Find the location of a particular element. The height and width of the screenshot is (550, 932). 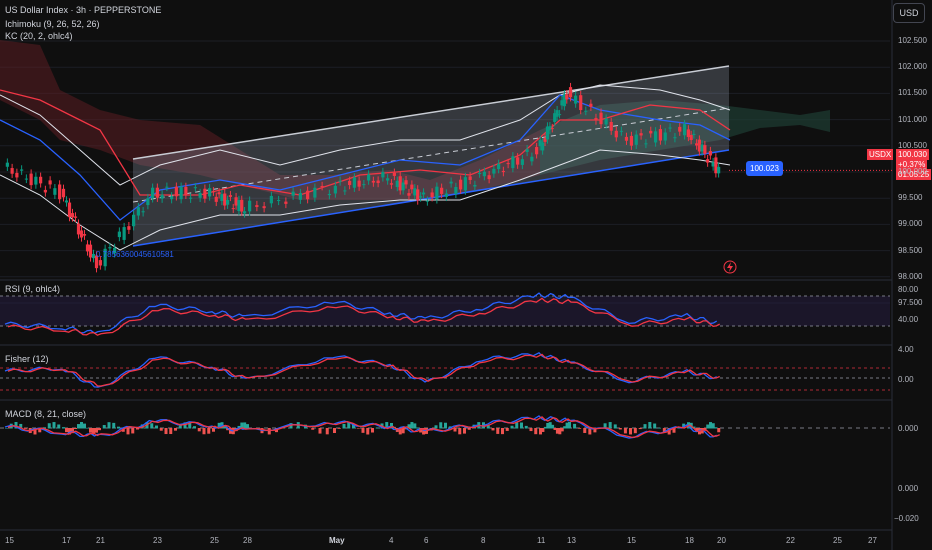

macd-axis-neg: −0.020 is located at coordinates (906, 518).